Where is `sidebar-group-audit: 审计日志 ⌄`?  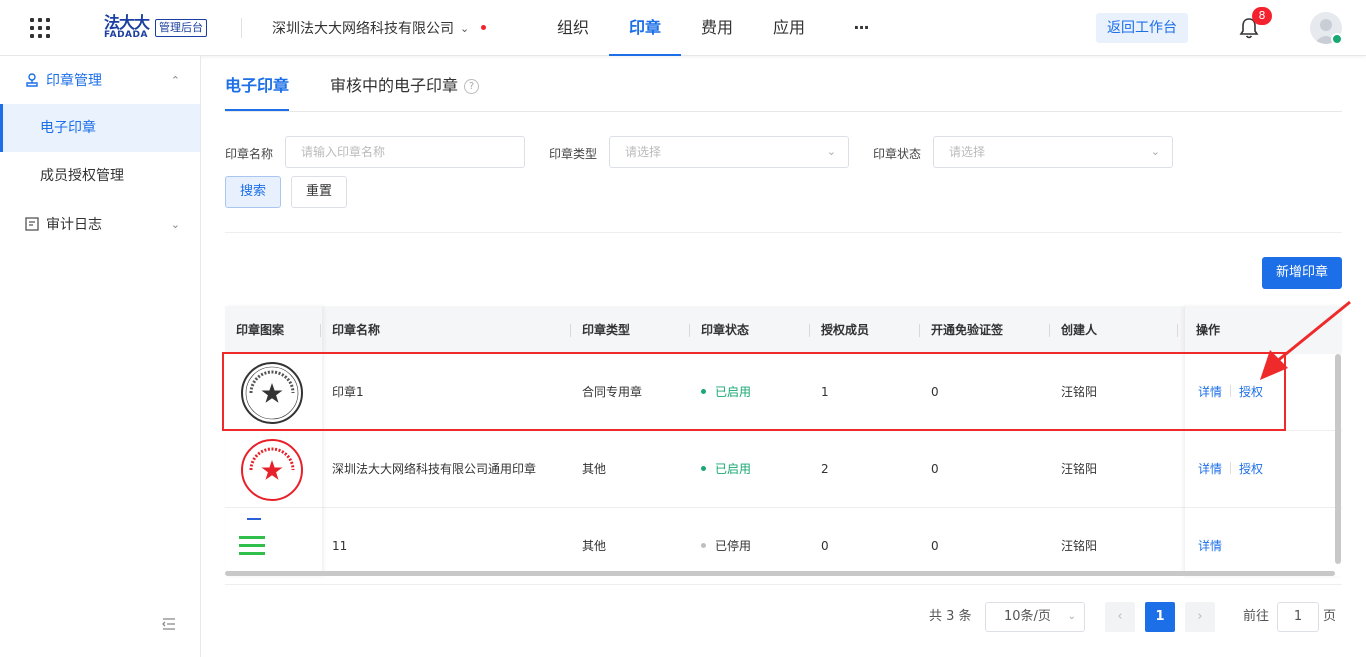
sidebar-group-audit: 审计日志 ⌄ is located at coordinates (100, 224).